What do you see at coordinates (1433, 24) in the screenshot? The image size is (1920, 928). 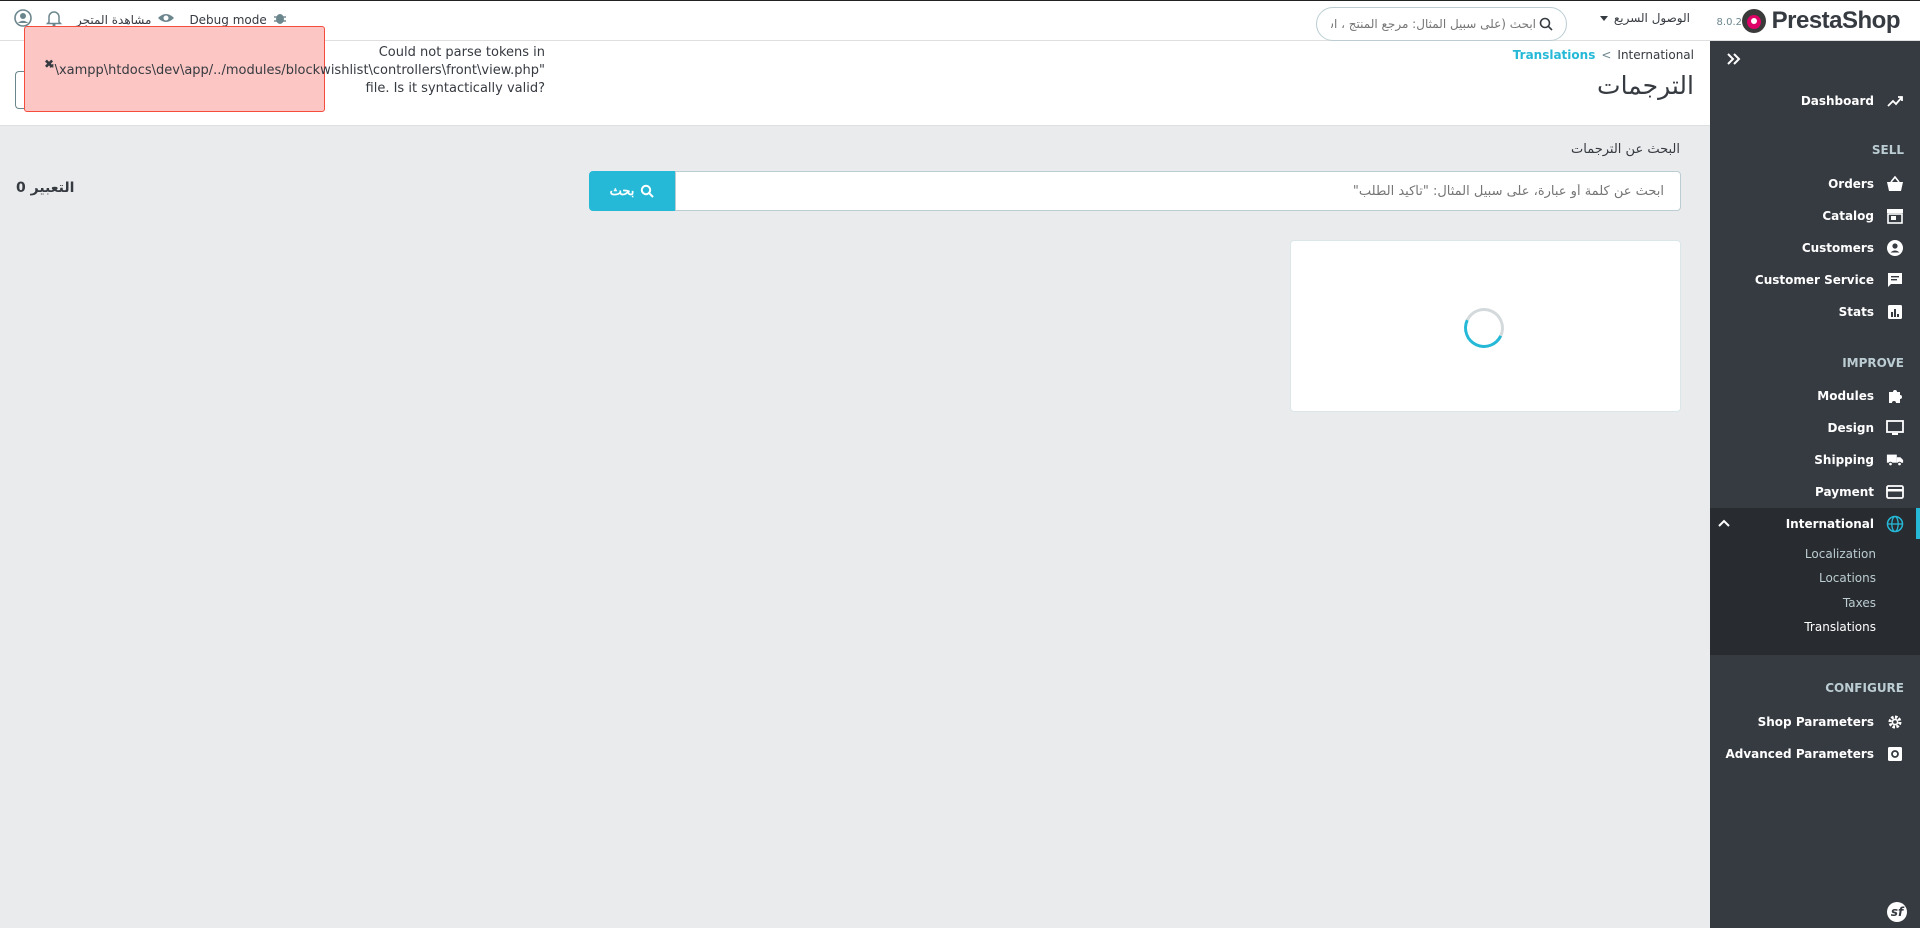 I see `header-search-input` at bounding box center [1433, 24].